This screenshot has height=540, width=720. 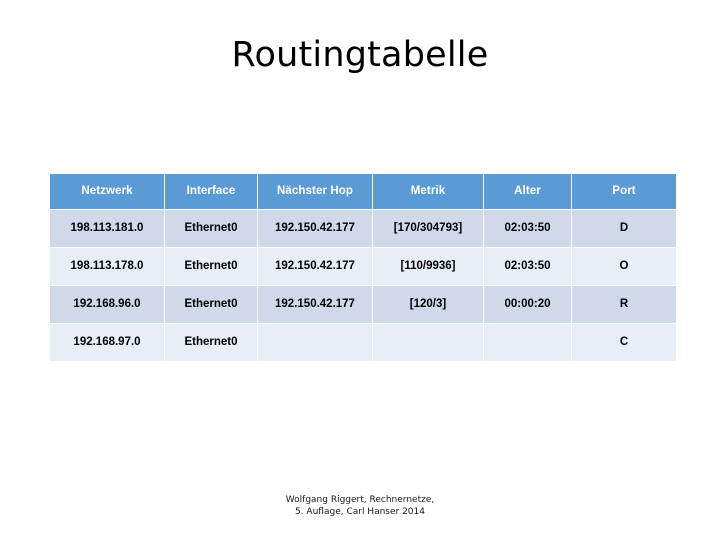 I want to click on table-row: 192.168.97.0 Ethernet0 C, so click(x=363, y=342).